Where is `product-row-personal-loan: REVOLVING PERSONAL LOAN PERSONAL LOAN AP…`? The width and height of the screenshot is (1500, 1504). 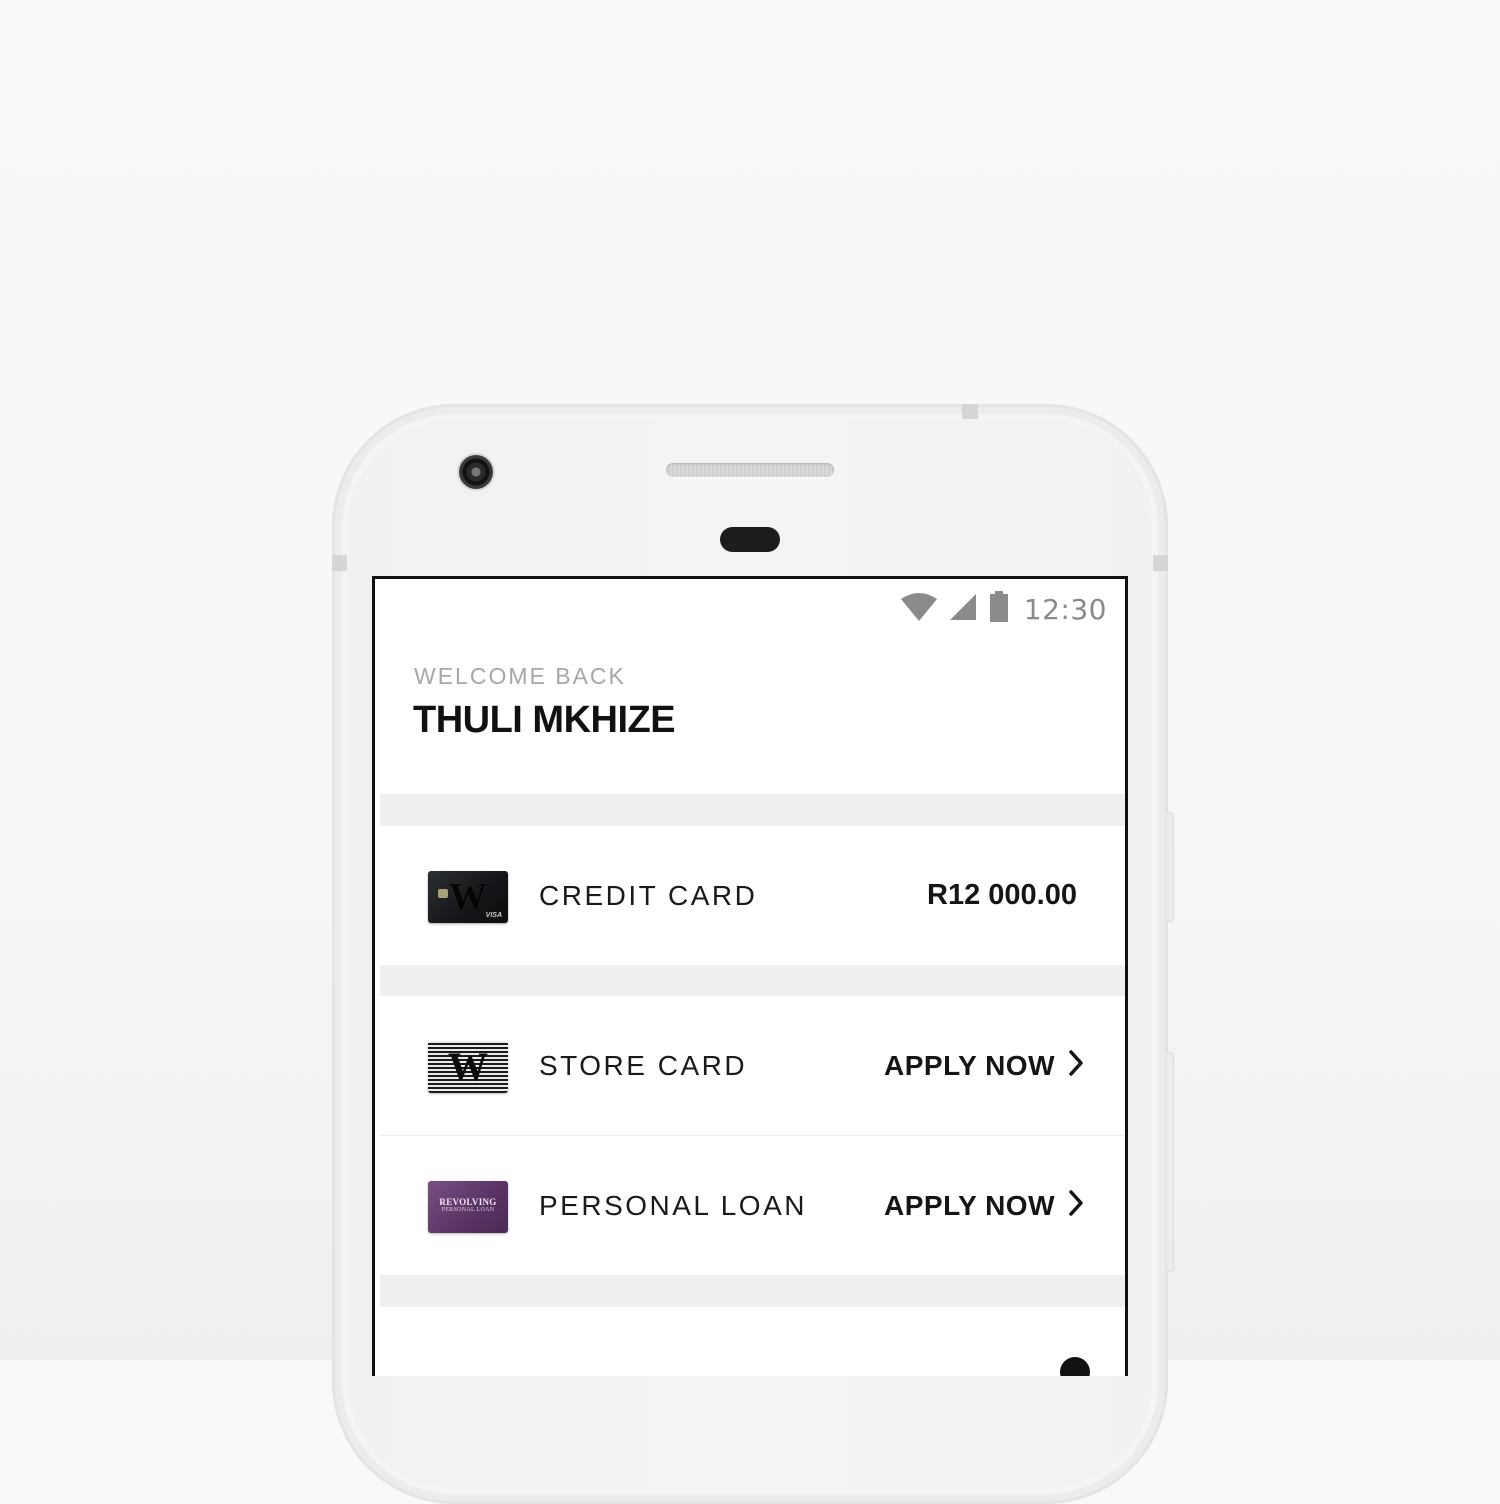 product-row-personal-loan: REVOLVING PERSONAL LOAN PERSONAL LOAN AP… is located at coordinates (752, 1205).